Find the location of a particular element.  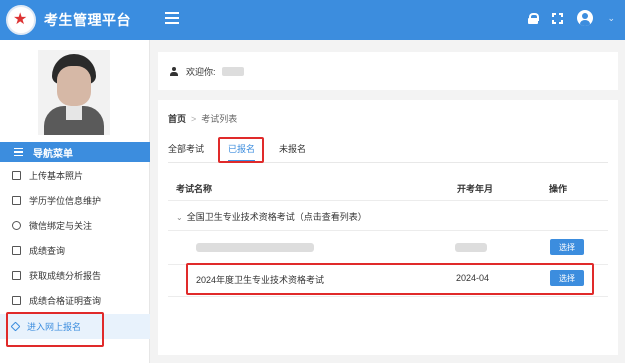

app-title: 考生管理平台 is located at coordinates (87, 20).